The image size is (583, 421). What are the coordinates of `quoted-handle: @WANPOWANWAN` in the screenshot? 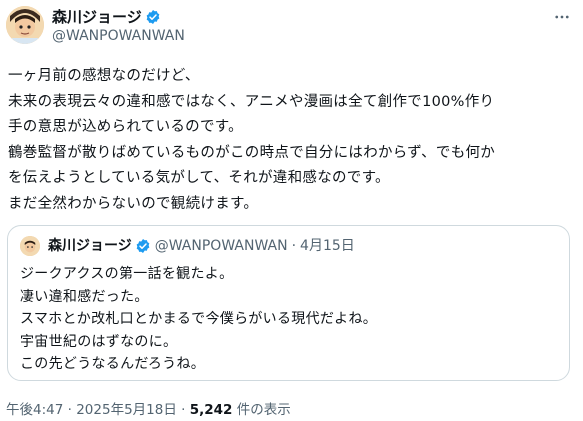 It's located at (221, 246).